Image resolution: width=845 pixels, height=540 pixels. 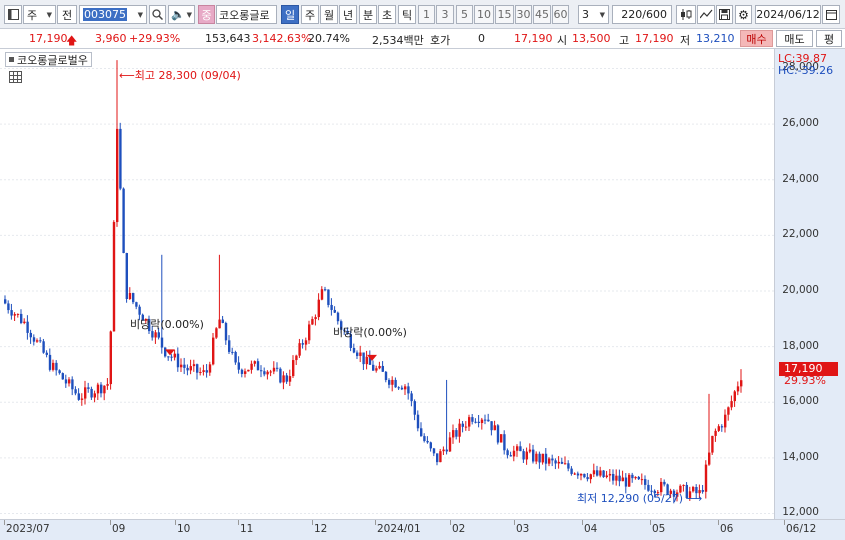 What do you see at coordinates (48, 59) in the screenshot?
I see `series-name-box: 코오롱글로벌우` at bounding box center [48, 59].